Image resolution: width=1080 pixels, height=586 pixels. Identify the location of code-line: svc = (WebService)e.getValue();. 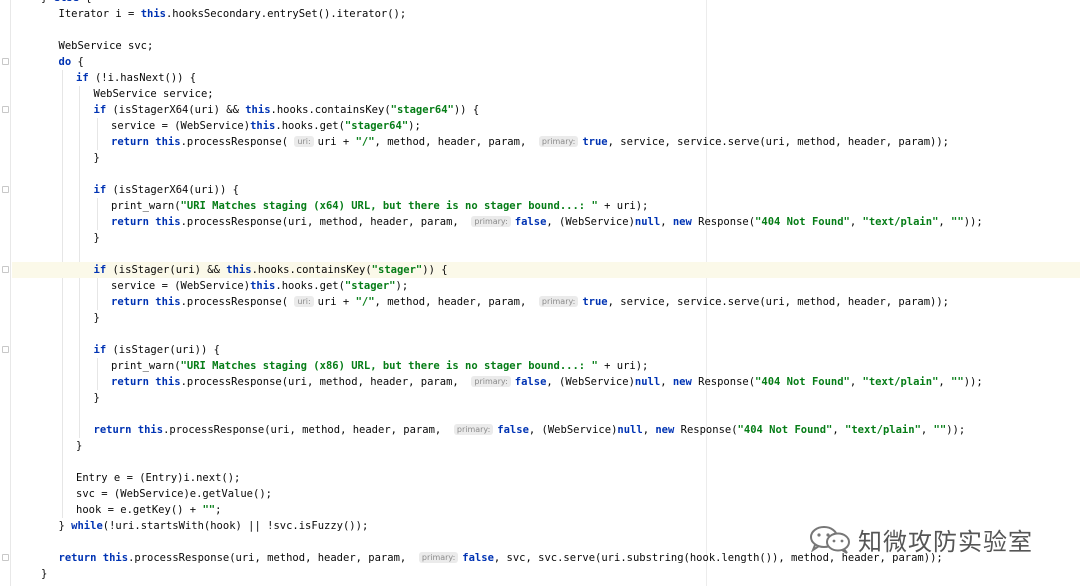
(174, 494).